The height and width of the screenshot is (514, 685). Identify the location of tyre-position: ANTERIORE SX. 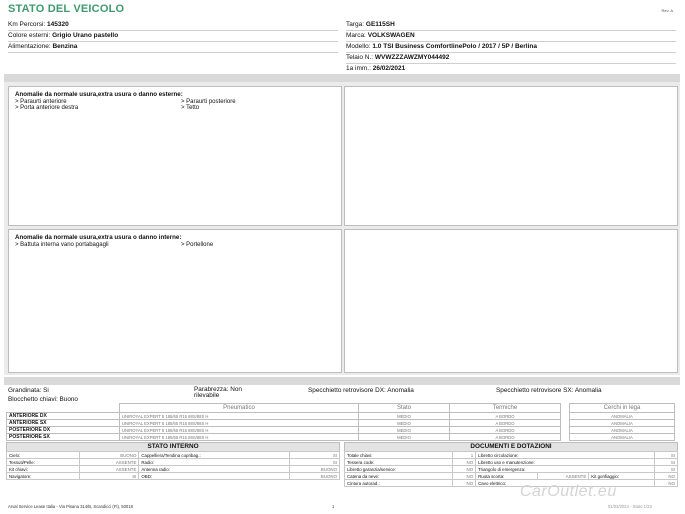
(63, 423).